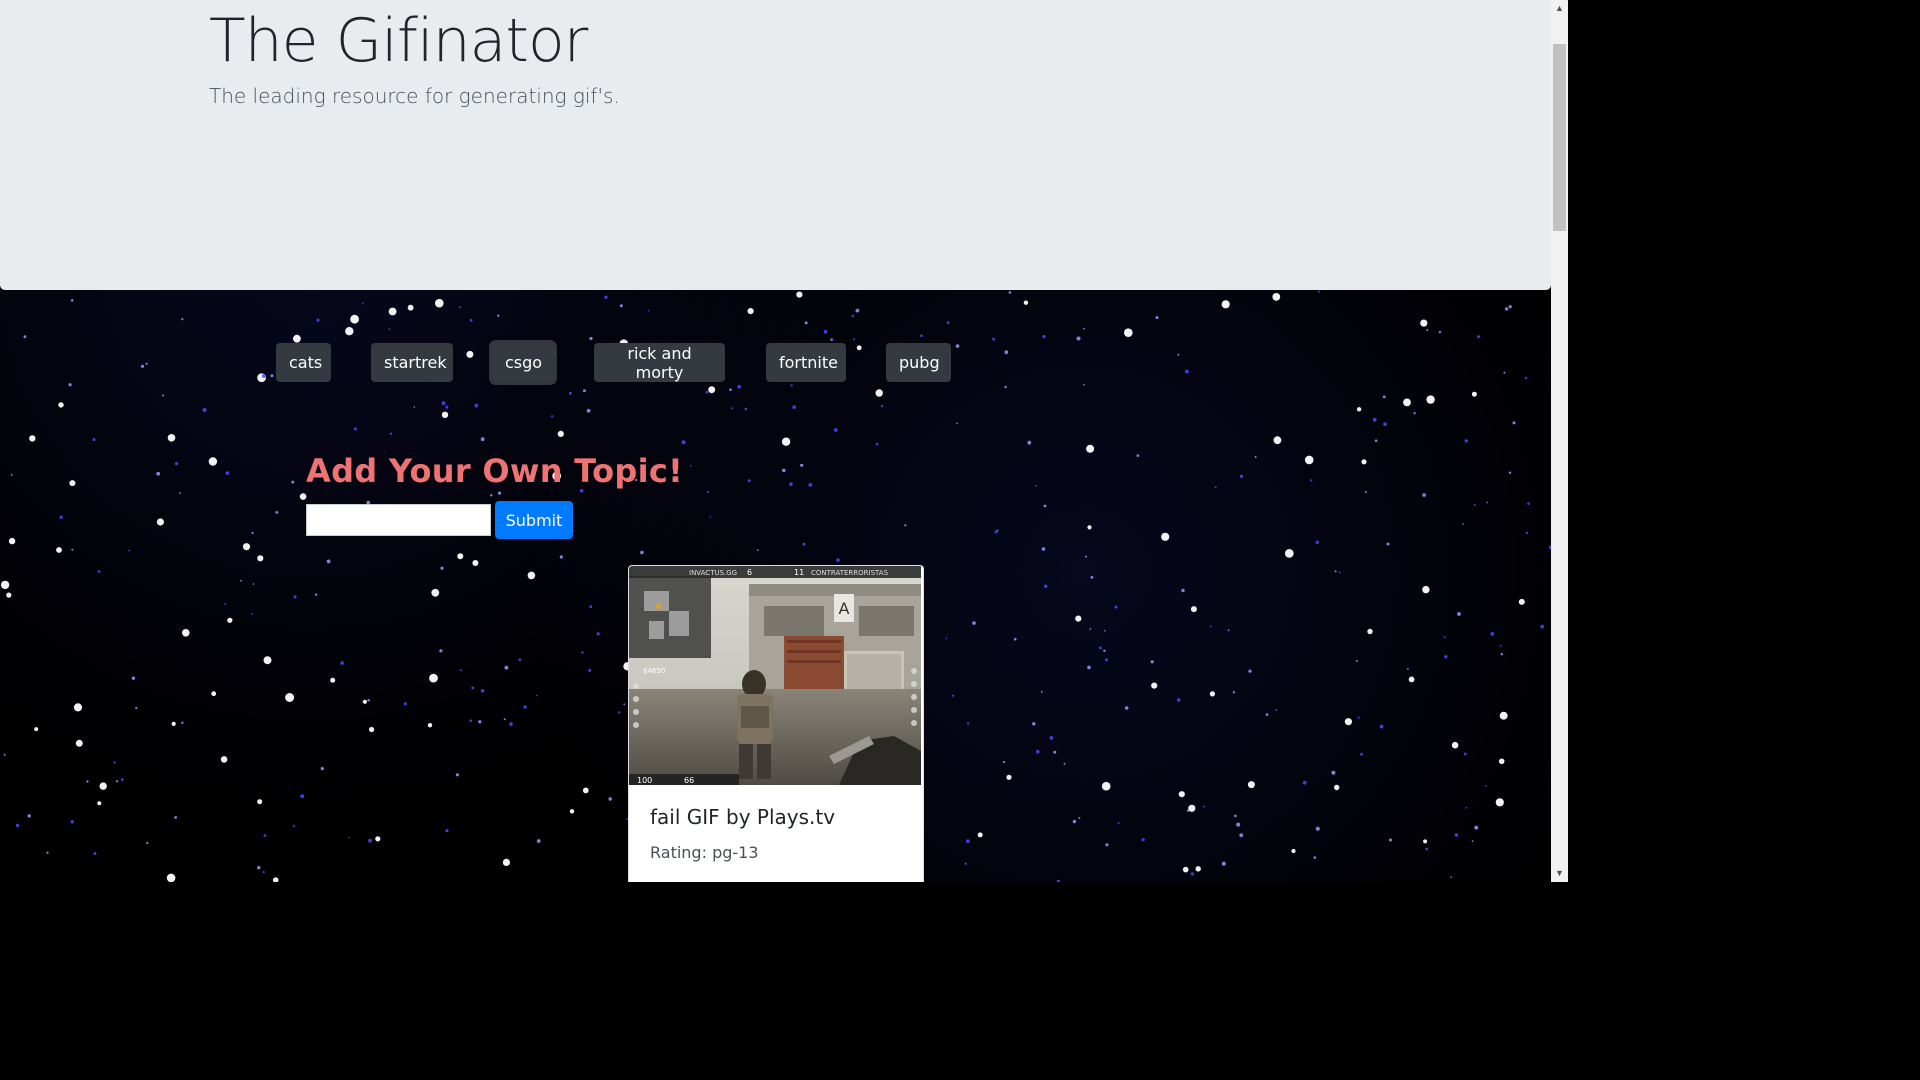 The width and height of the screenshot is (1920, 1080). What do you see at coordinates (659, 362) in the screenshot?
I see `topic-button-rick-and-morty: rick and morty` at bounding box center [659, 362].